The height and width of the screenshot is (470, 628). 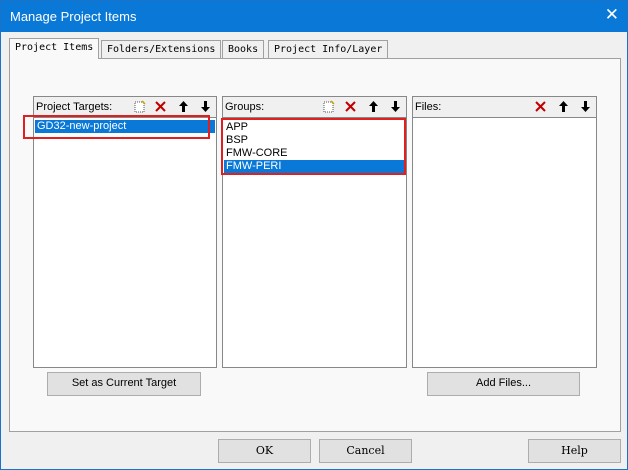 I want to click on help-button: Help, so click(x=574, y=451).